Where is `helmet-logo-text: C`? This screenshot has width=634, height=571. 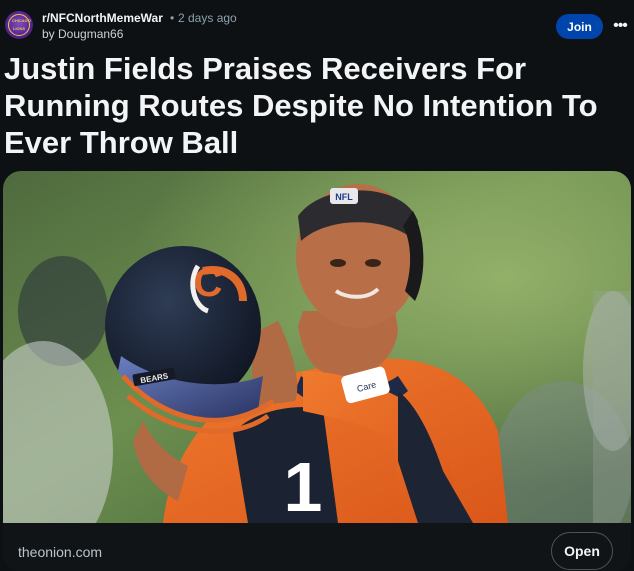
helmet-logo-text: C is located at coordinates (208, 283).